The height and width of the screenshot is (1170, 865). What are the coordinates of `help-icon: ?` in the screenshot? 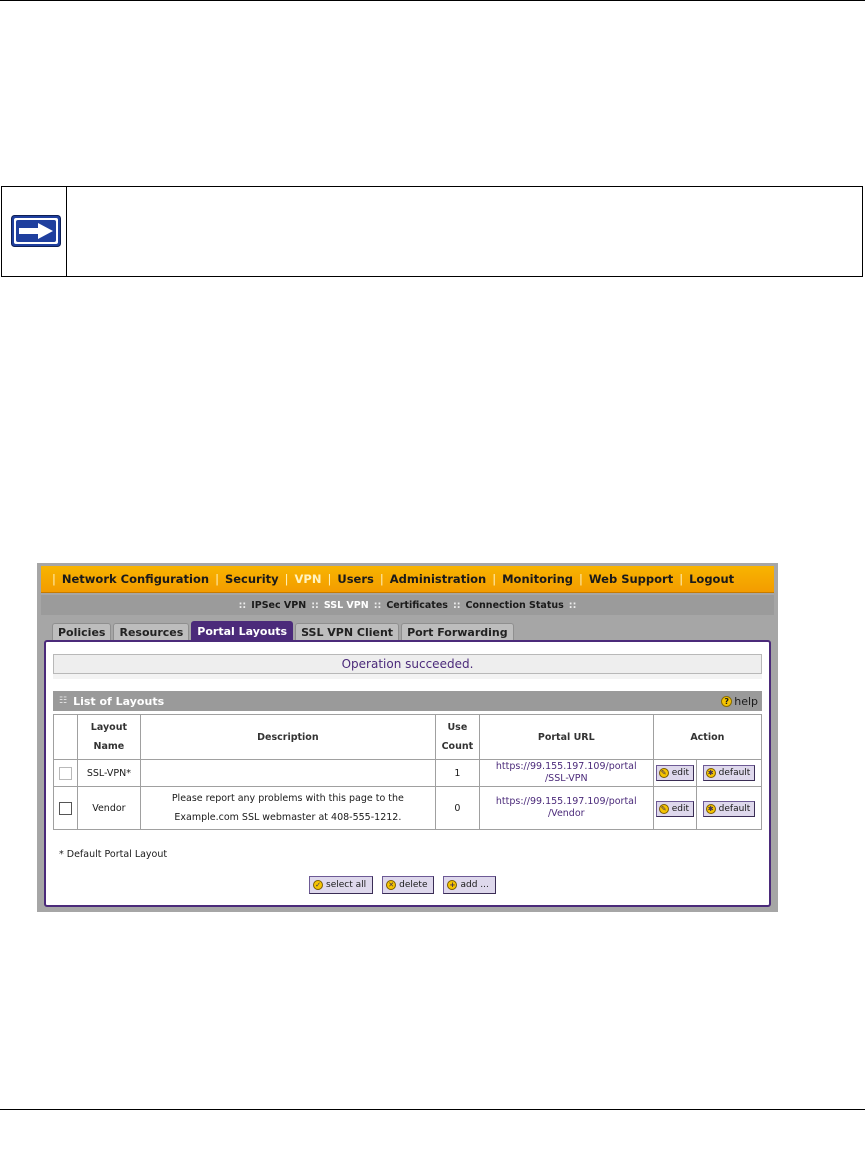 It's located at (727, 701).